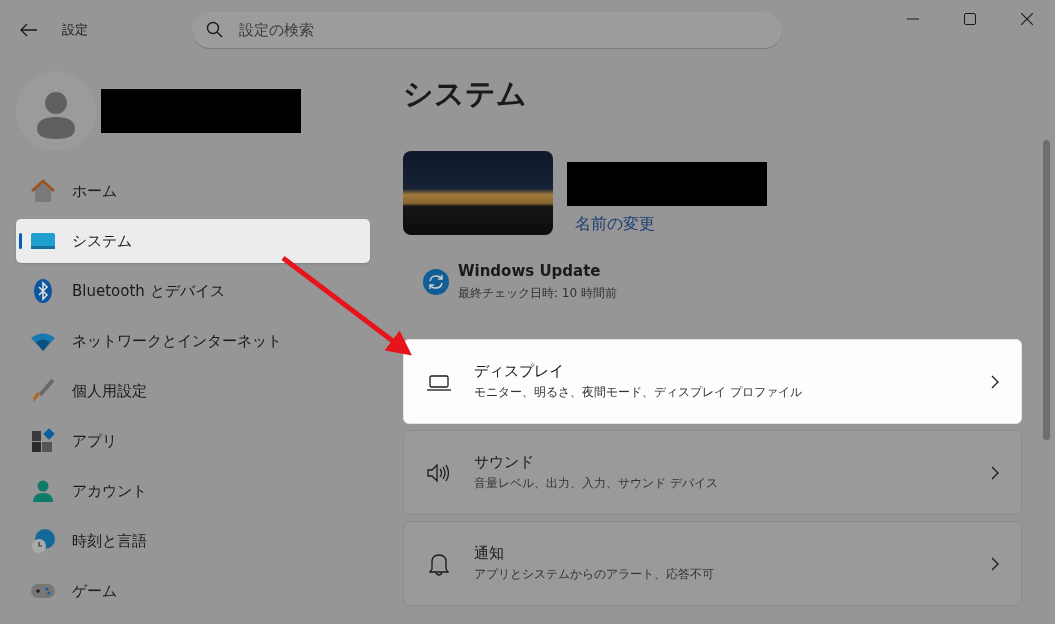 This screenshot has width=1055, height=624. What do you see at coordinates (193, 341) in the screenshot?
I see `sidebar-item: ネットワークとインターネット` at bounding box center [193, 341].